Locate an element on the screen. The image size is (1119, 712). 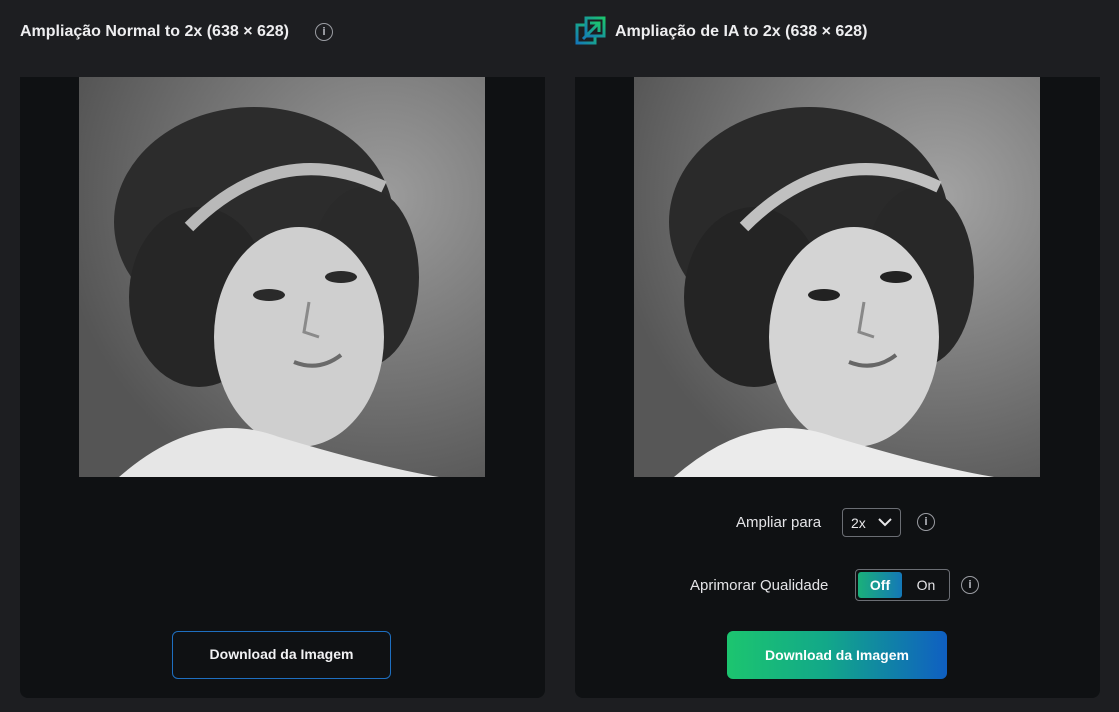
scale-select: 2x is located at coordinates (871, 522).